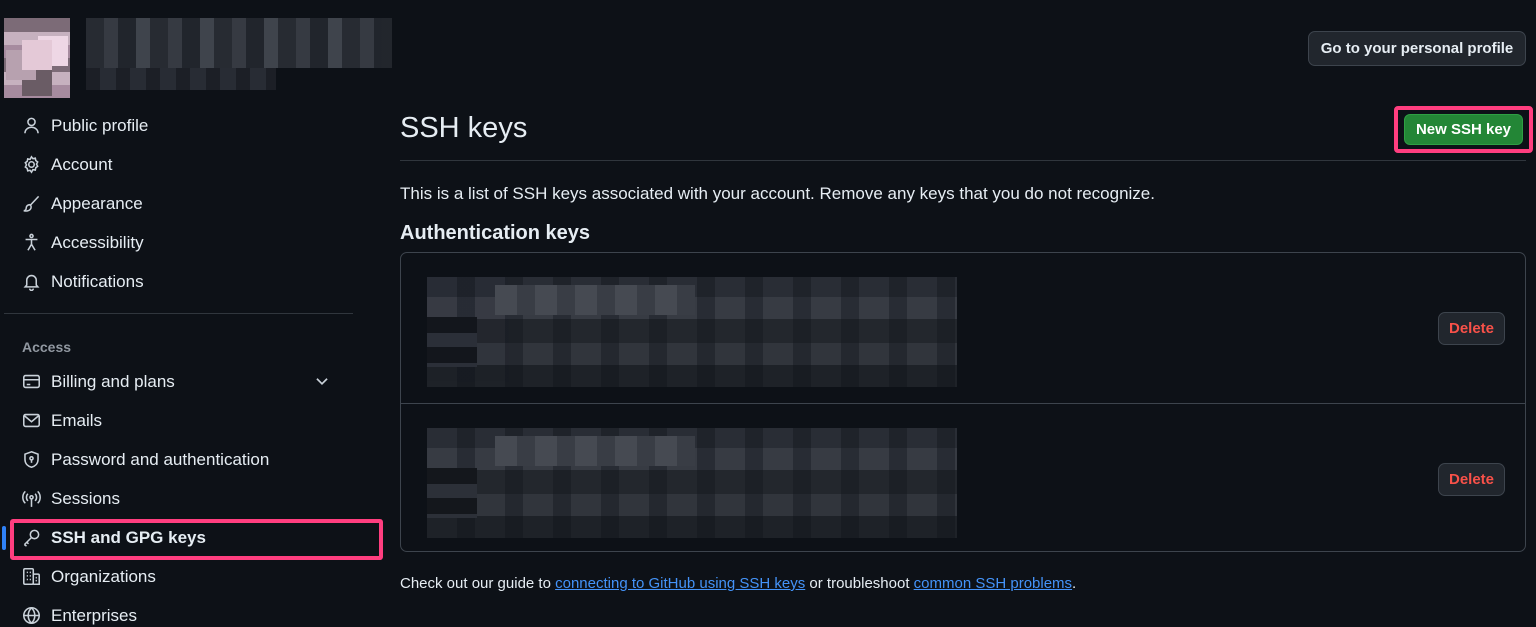  Describe the element at coordinates (31, 243) in the screenshot. I see `accessibility-icon` at that location.